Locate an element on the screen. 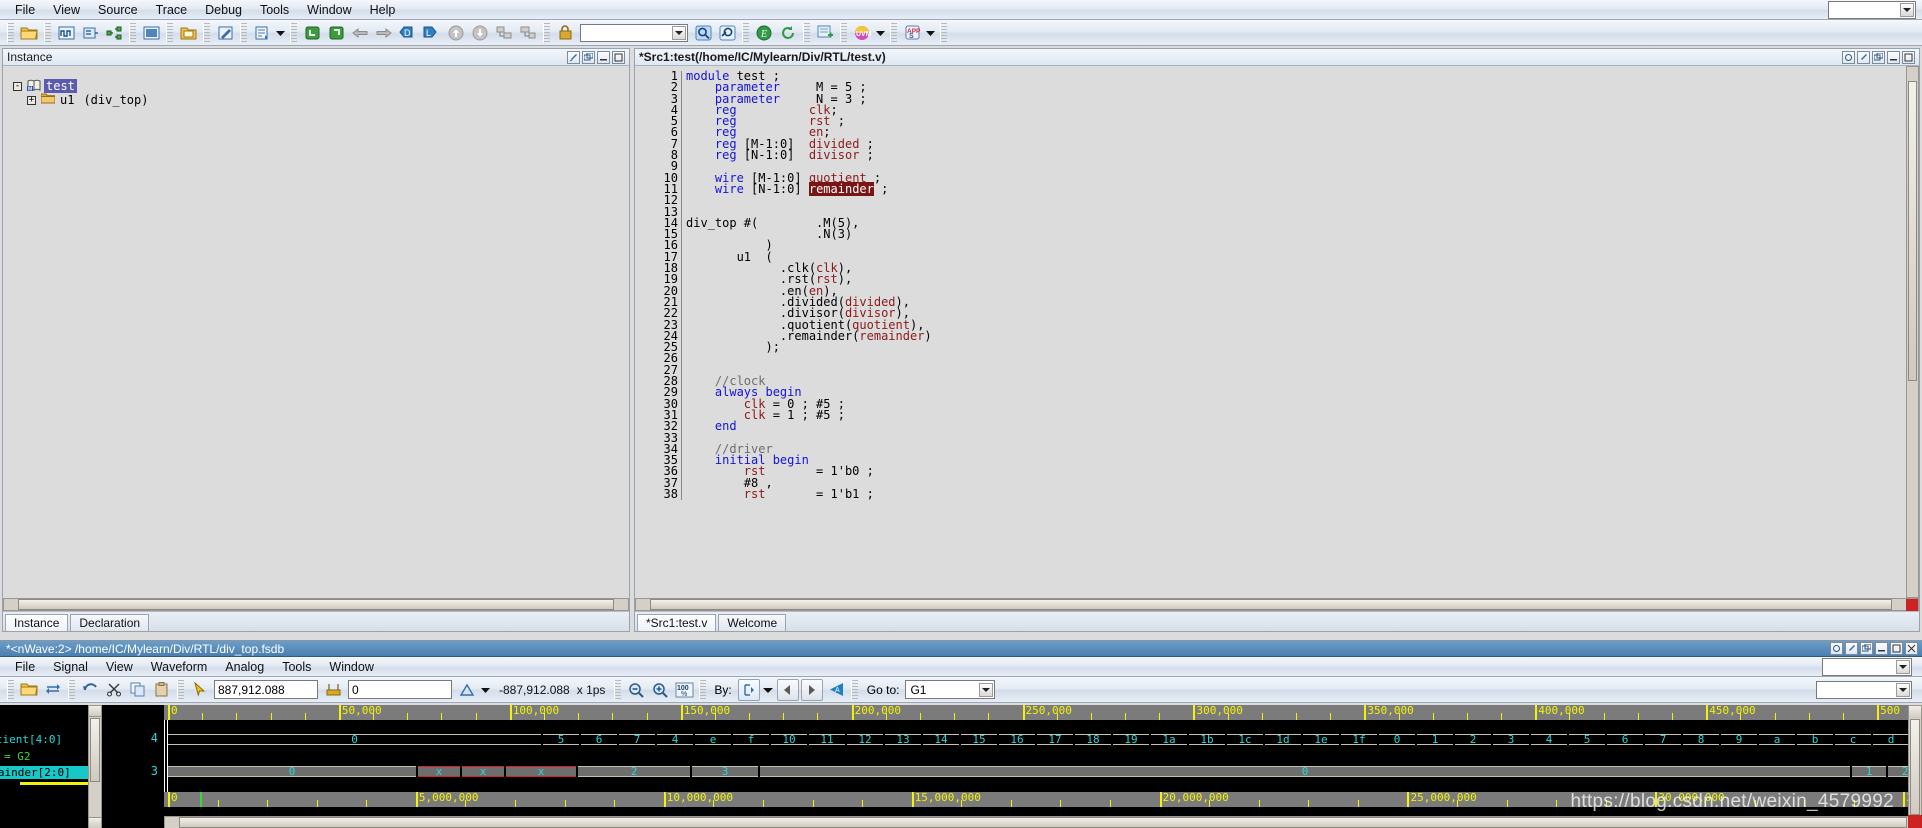  waveform-icon is located at coordinates (66, 33).